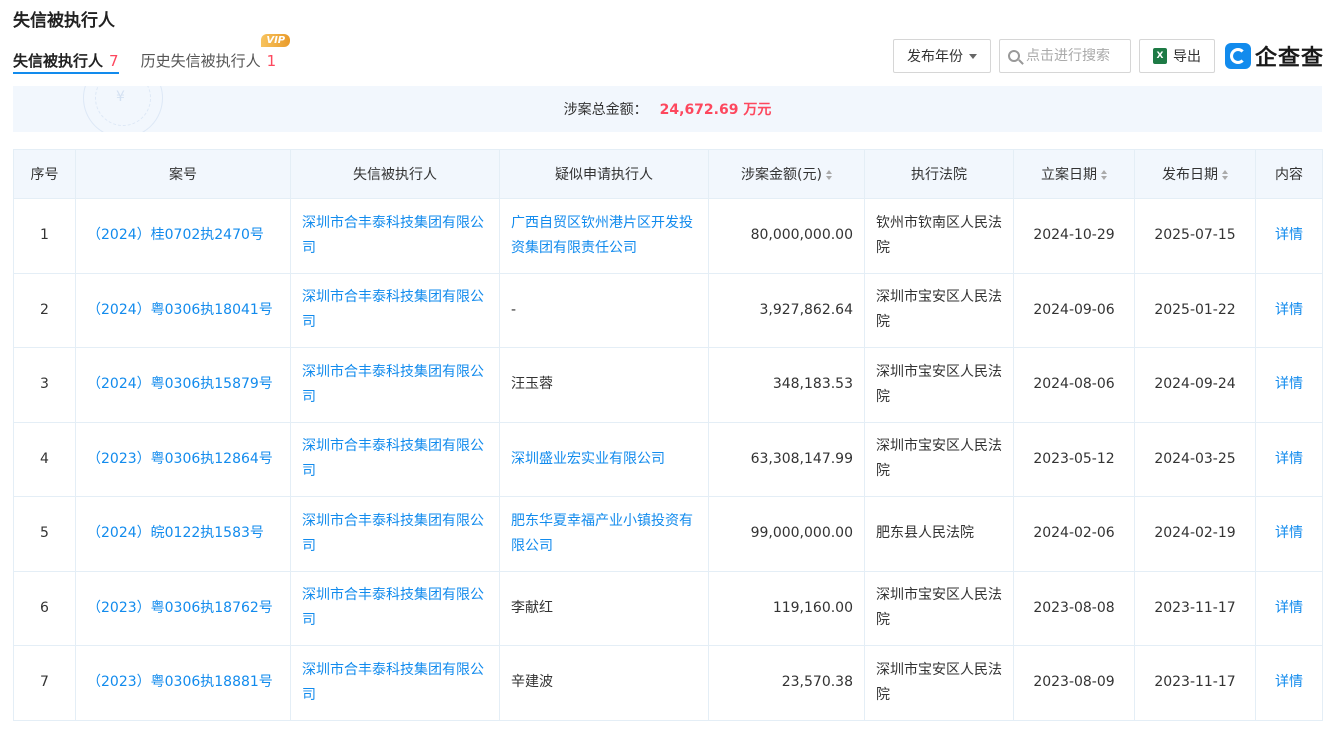 The height and width of the screenshot is (730, 1338). Describe the element at coordinates (183, 310) in the screenshot. I see `case-number-link: （2024）粤0306执18041号` at that location.